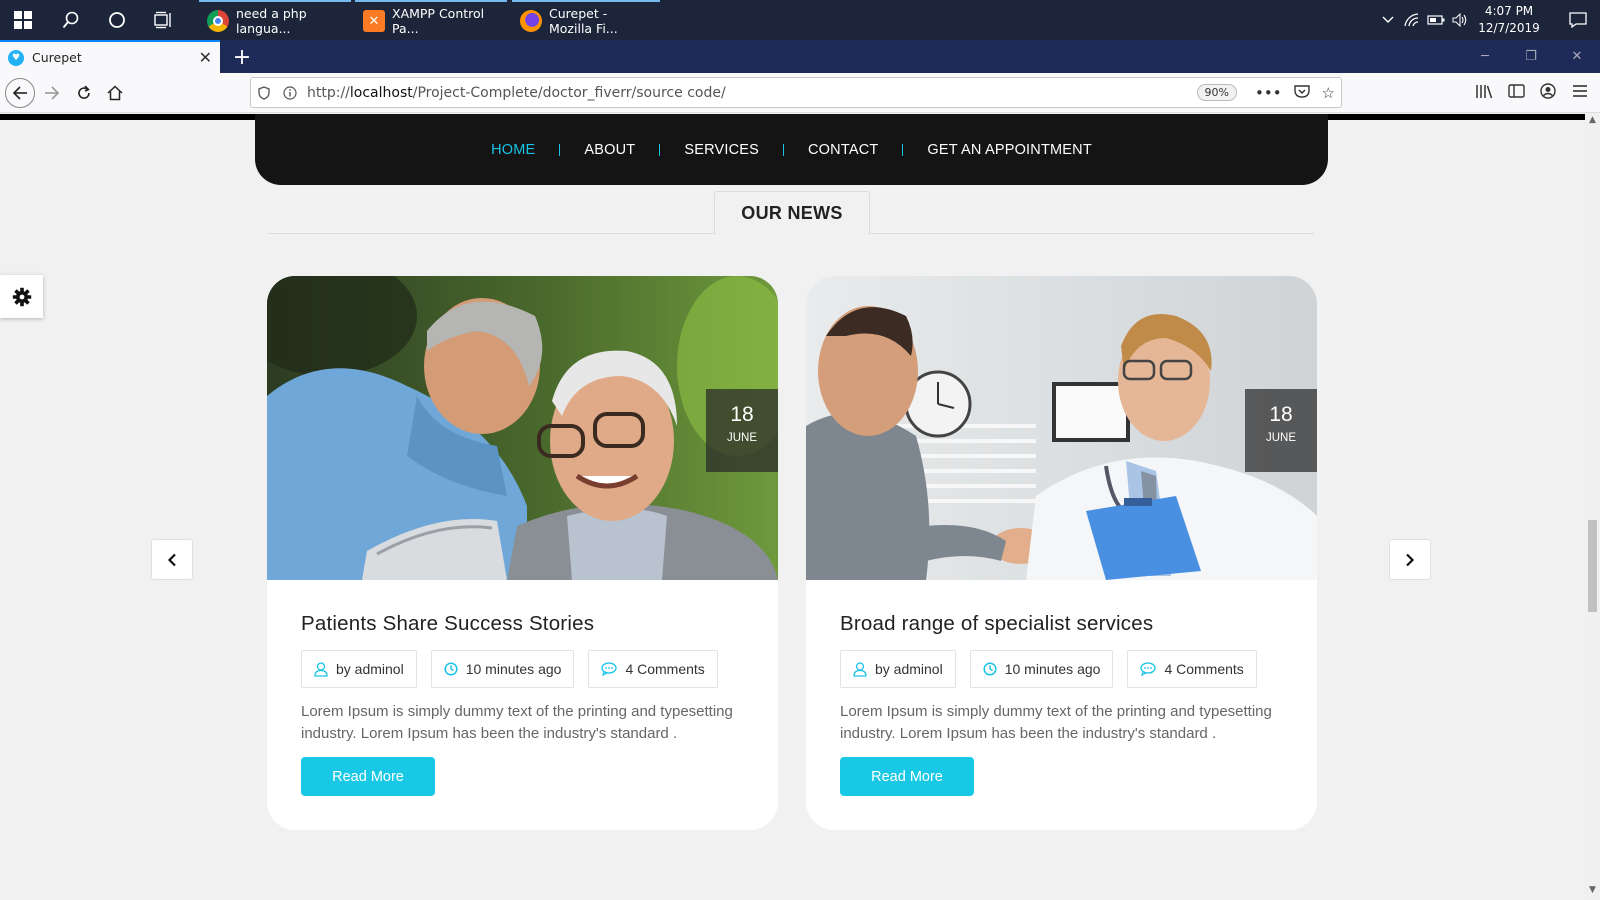 The height and width of the screenshot is (900, 1600). What do you see at coordinates (290, 92) in the screenshot?
I see `info-icon` at bounding box center [290, 92].